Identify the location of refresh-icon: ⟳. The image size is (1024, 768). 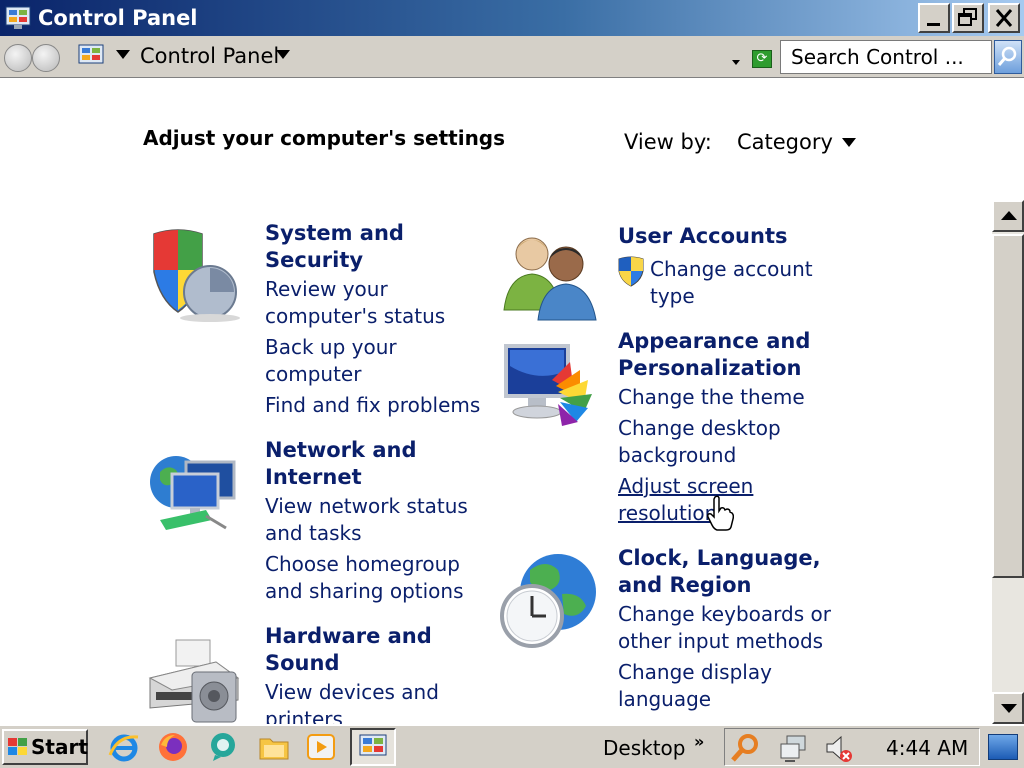
(762, 59).